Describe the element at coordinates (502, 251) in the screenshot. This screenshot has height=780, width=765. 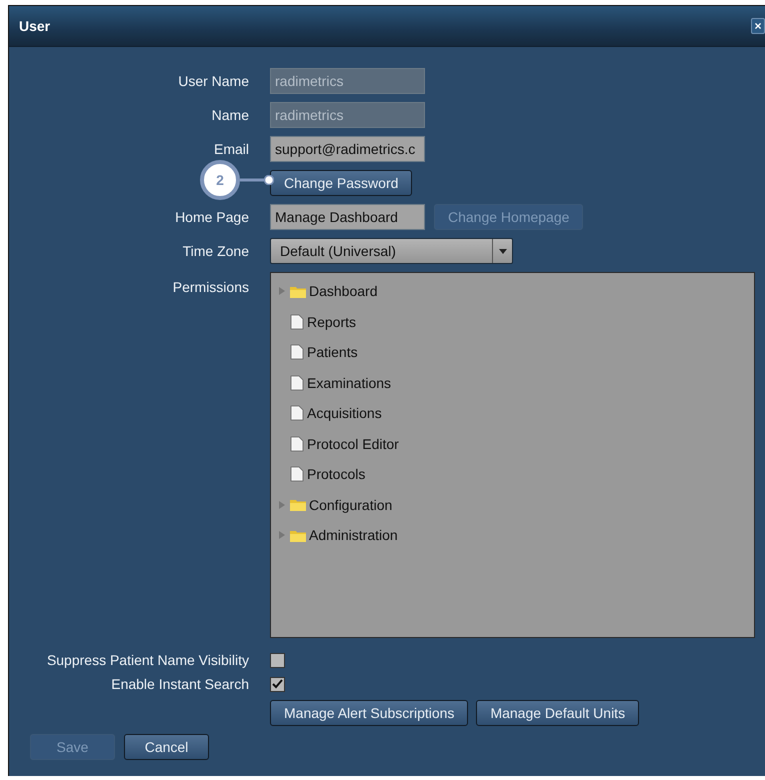
I see `dropdown-arrow-icon` at that location.